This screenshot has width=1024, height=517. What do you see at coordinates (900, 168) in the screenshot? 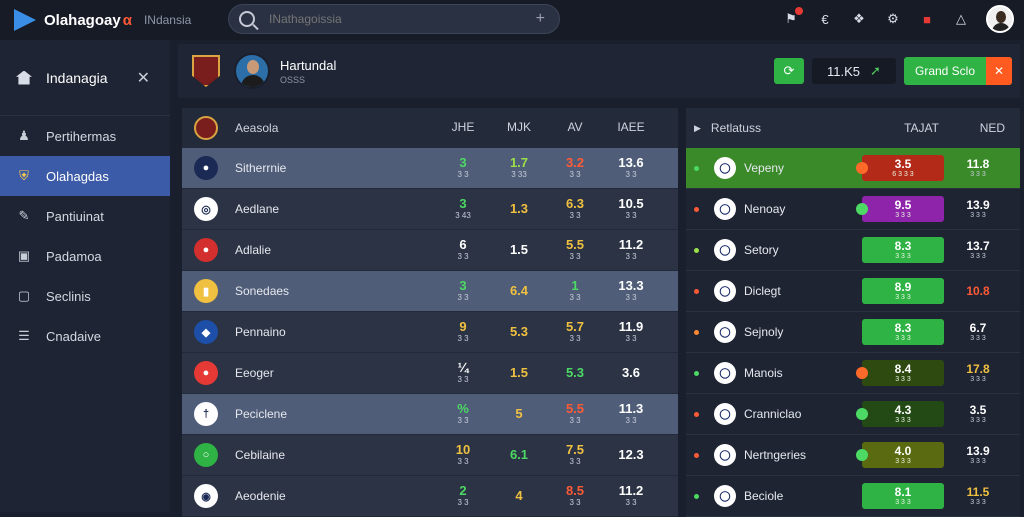
I see `odds-button: 3.5 6 3 3 3` at bounding box center [900, 168].